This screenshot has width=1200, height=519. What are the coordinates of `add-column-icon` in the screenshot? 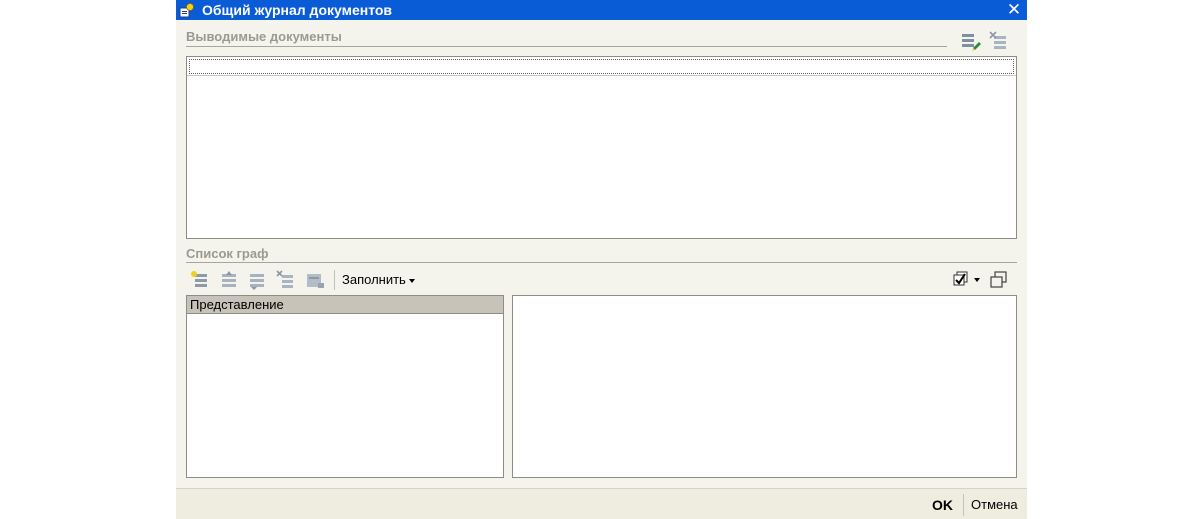 It's located at (200, 280).